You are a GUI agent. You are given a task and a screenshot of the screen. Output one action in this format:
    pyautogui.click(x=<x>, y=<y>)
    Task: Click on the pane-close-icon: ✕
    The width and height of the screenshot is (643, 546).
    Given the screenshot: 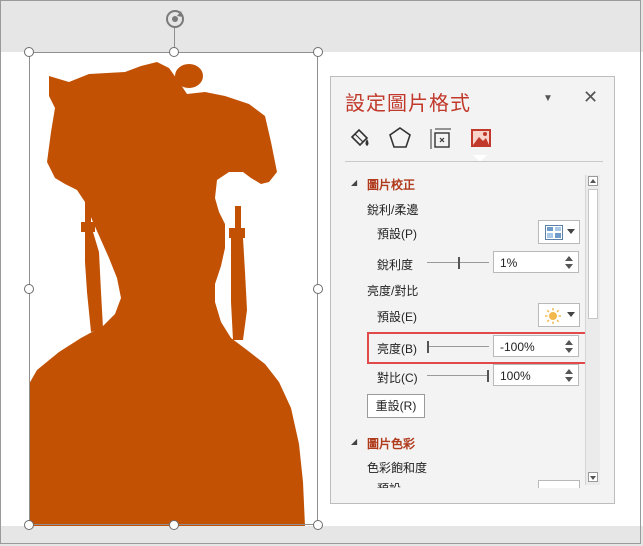 What is the action you would take?
    pyautogui.click(x=590, y=97)
    